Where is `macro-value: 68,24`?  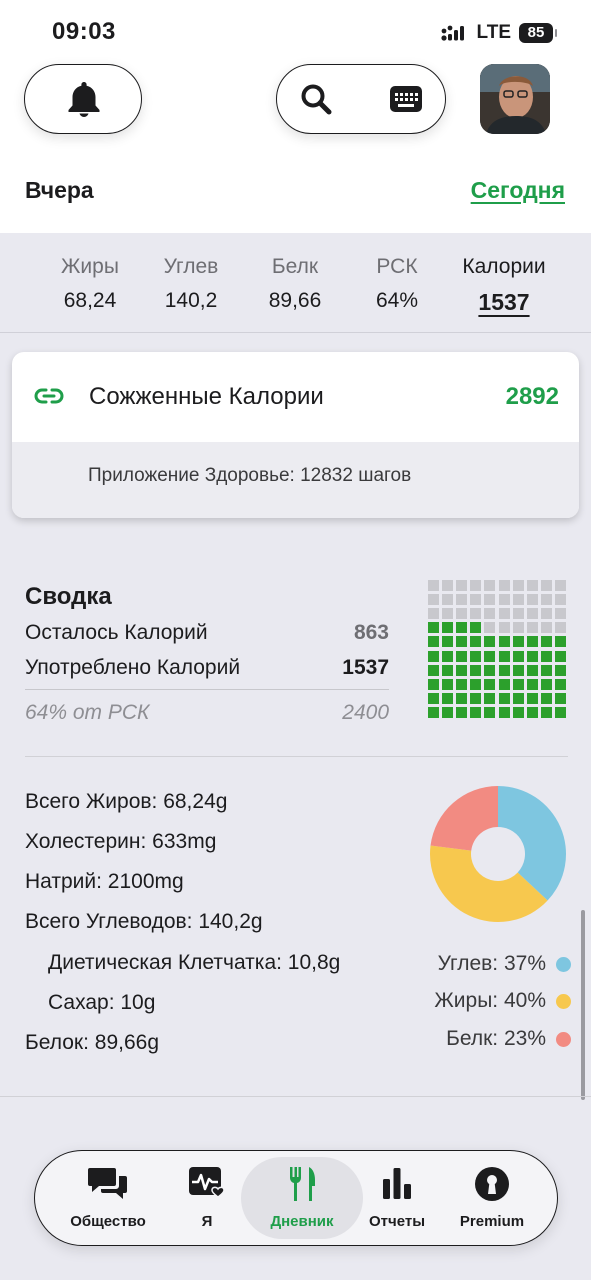 macro-value: 68,24 is located at coordinates (90, 300).